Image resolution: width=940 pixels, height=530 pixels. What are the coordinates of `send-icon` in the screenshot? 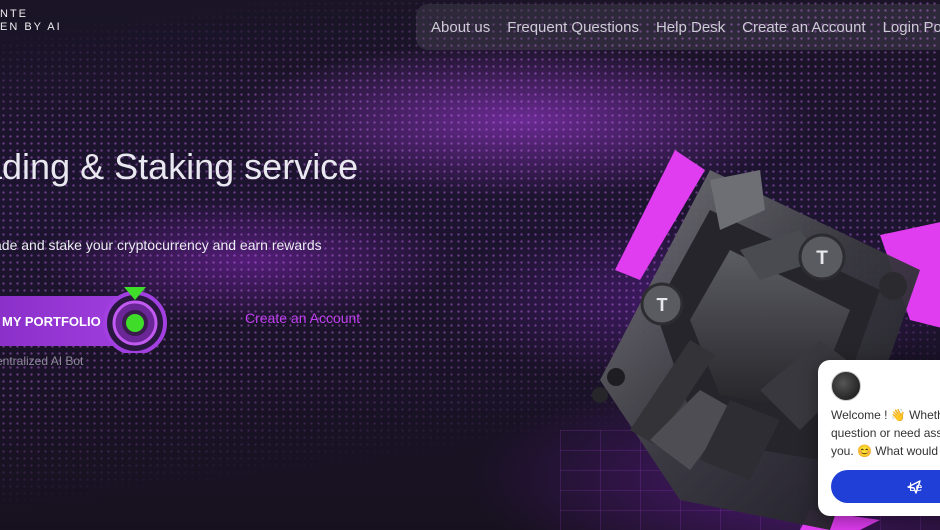 It's located at (914, 487).